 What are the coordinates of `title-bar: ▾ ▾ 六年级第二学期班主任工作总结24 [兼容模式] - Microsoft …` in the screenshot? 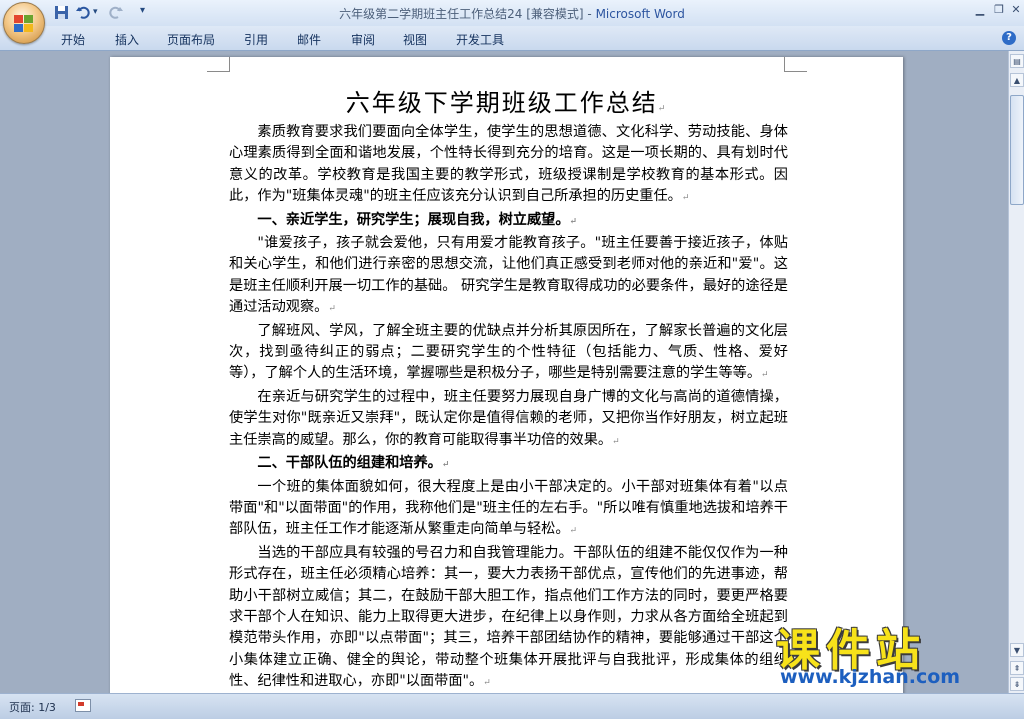 It's located at (512, 22).